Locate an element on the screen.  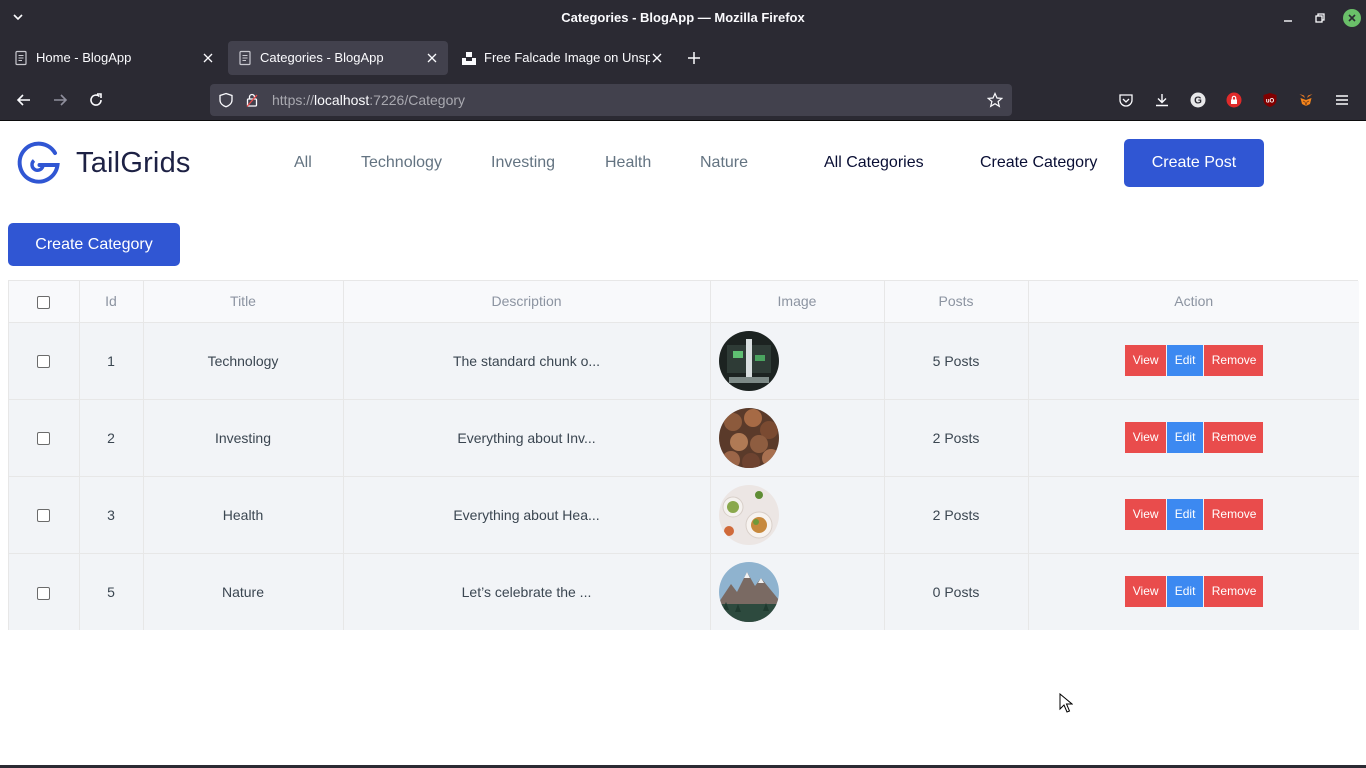
hamburger-icon is located at coordinates (1342, 100).